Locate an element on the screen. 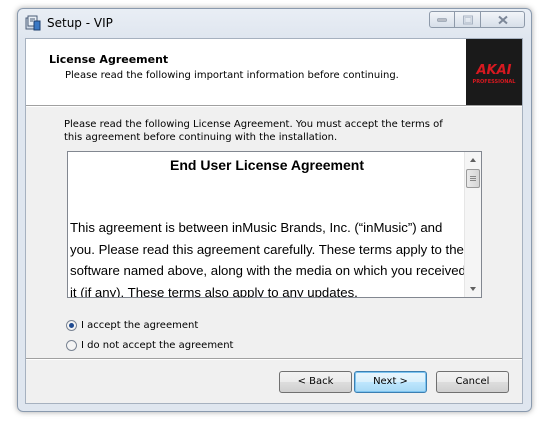 This screenshot has height=428, width=546. close-icon is located at coordinates (502, 19).